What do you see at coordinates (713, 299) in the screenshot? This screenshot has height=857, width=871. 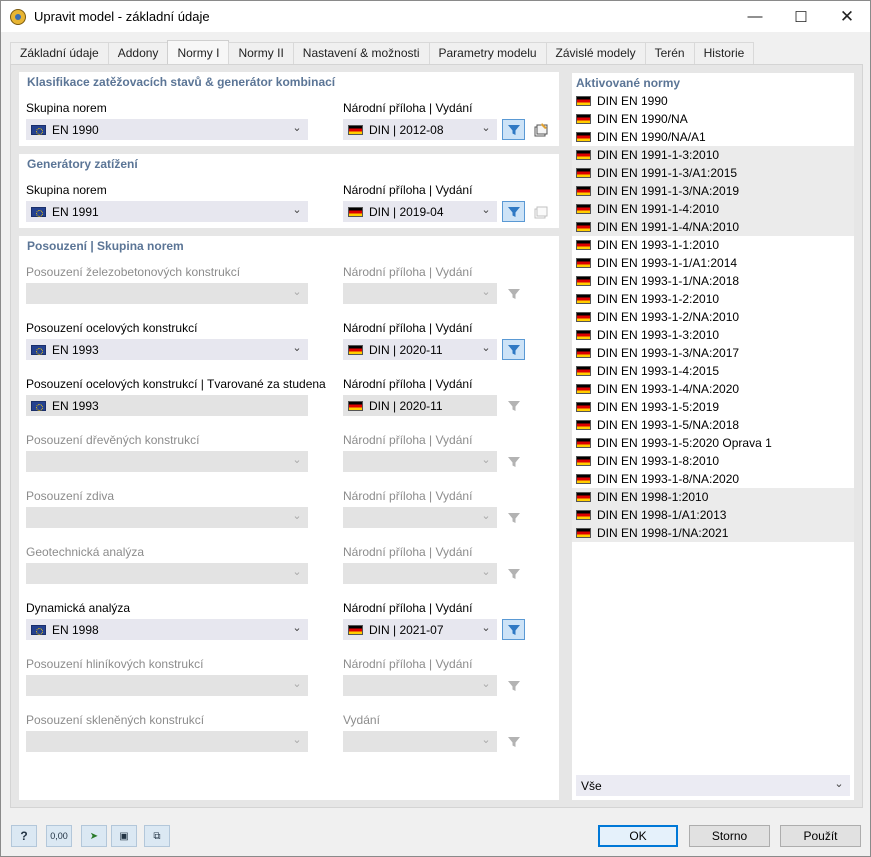 I see `norm-list-item: DIN EN 1993-1-2:2010` at bounding box center [713, 299].